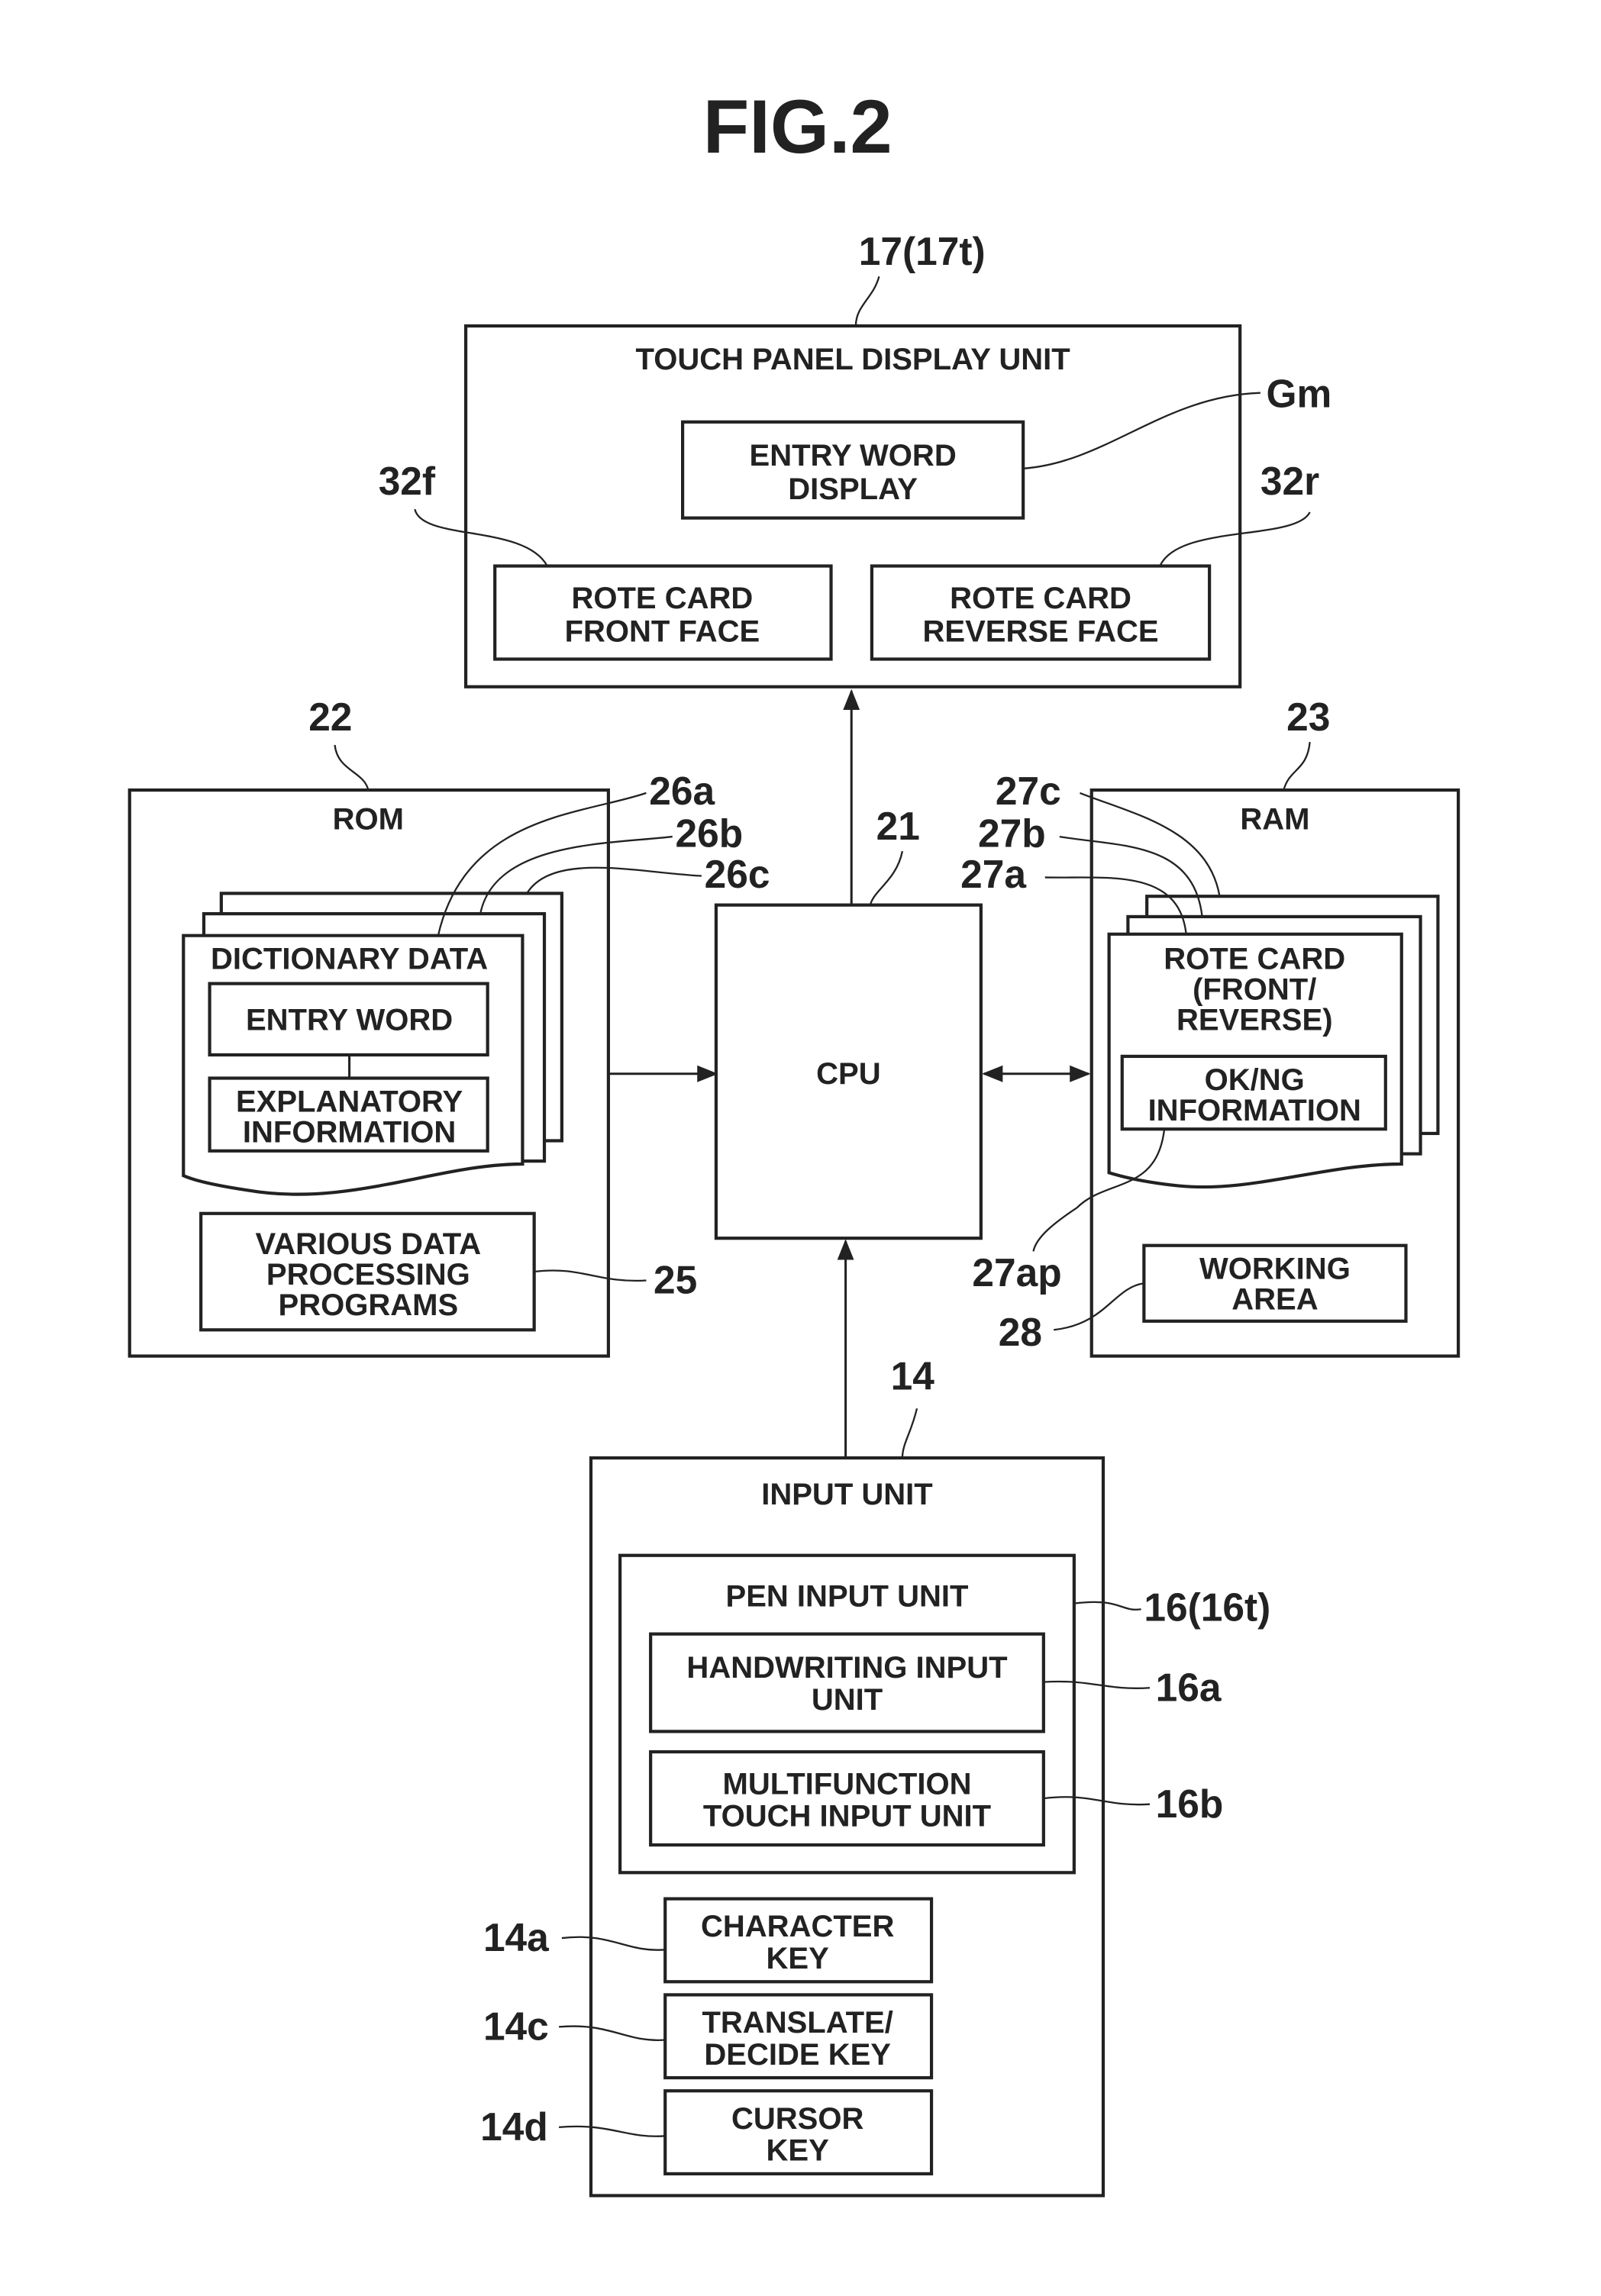 This screenshot has height=2296, width=1601. What do you see at coordinates (1254, 1110) in the screenshot?
I see `okng-line2: INFORMATION` at bounding box center [1254, 1110].